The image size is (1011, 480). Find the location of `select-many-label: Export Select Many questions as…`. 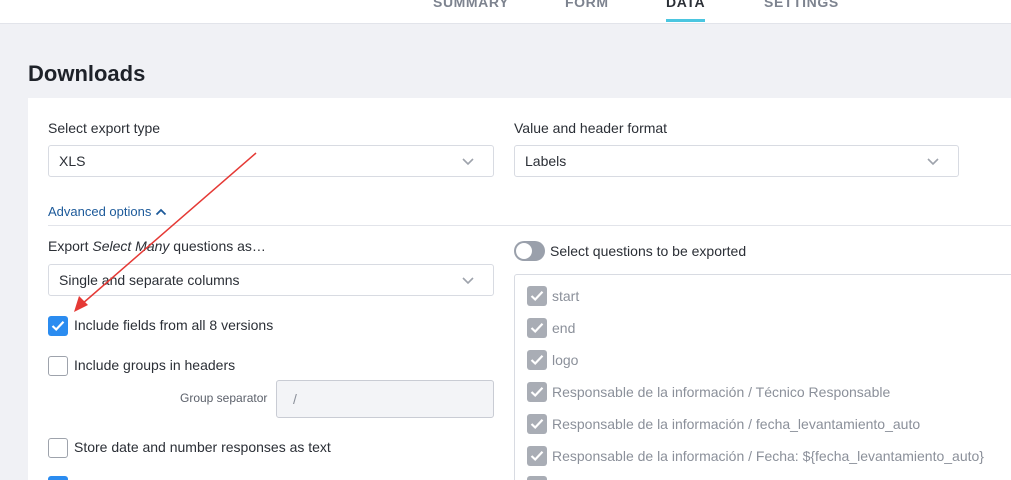

select-many-label: Export Select Many questions as… is located at coordinates (157, 246).